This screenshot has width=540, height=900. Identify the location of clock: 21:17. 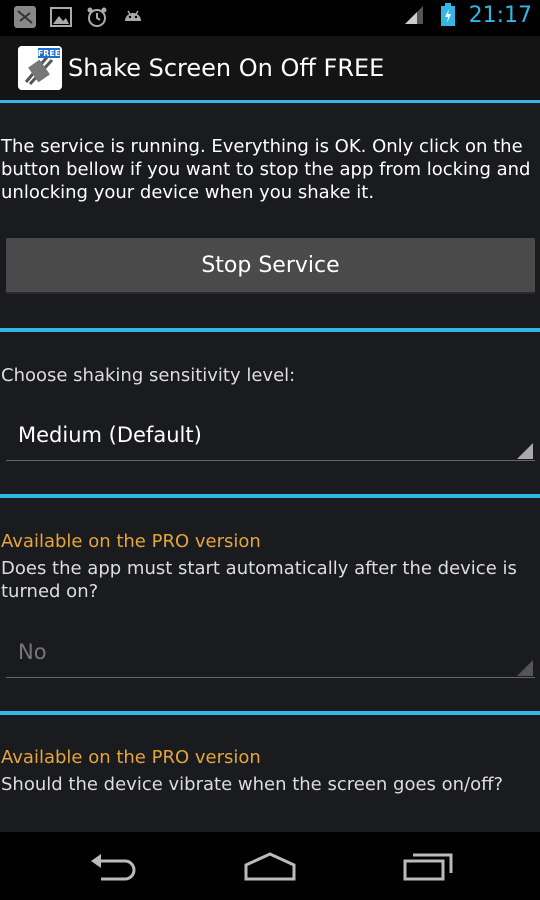
(500, 15).